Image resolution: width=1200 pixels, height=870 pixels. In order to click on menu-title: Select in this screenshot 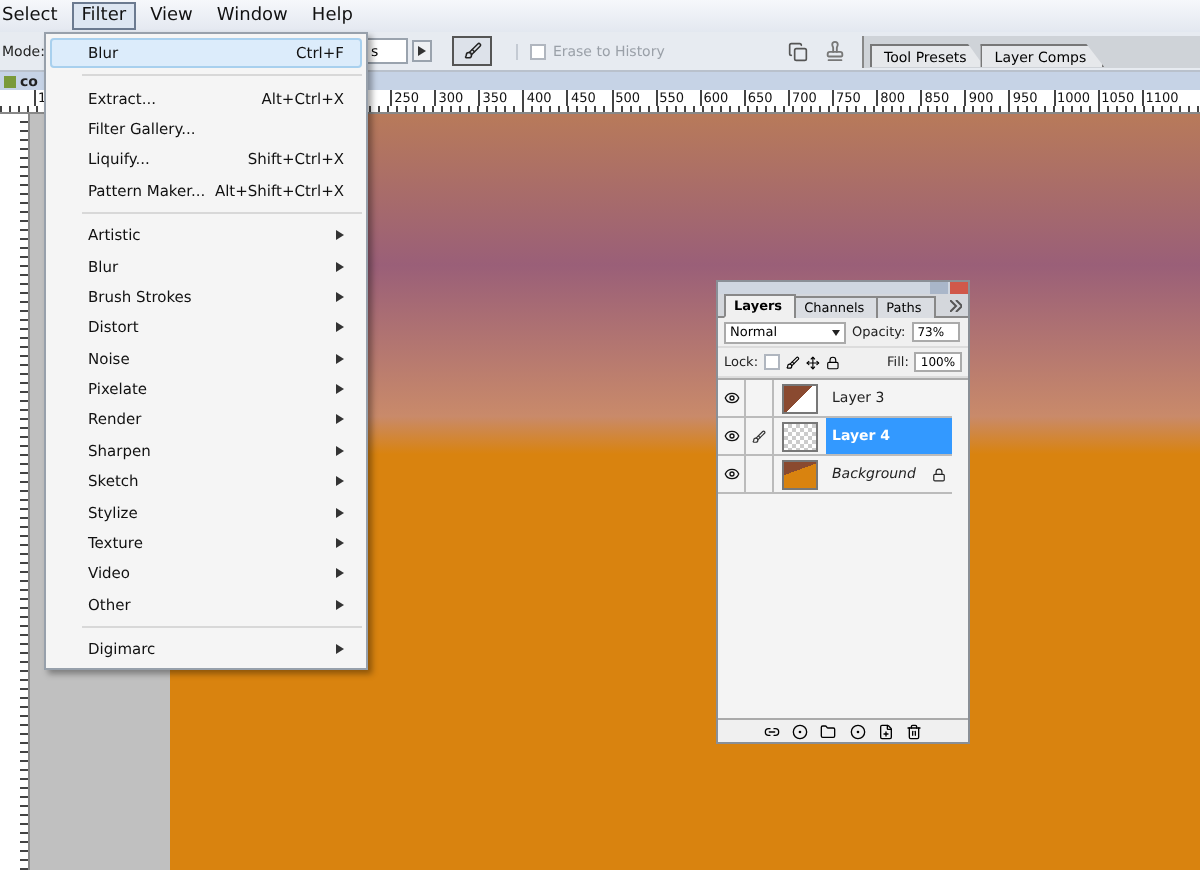, I will do `click(34, 16)`.